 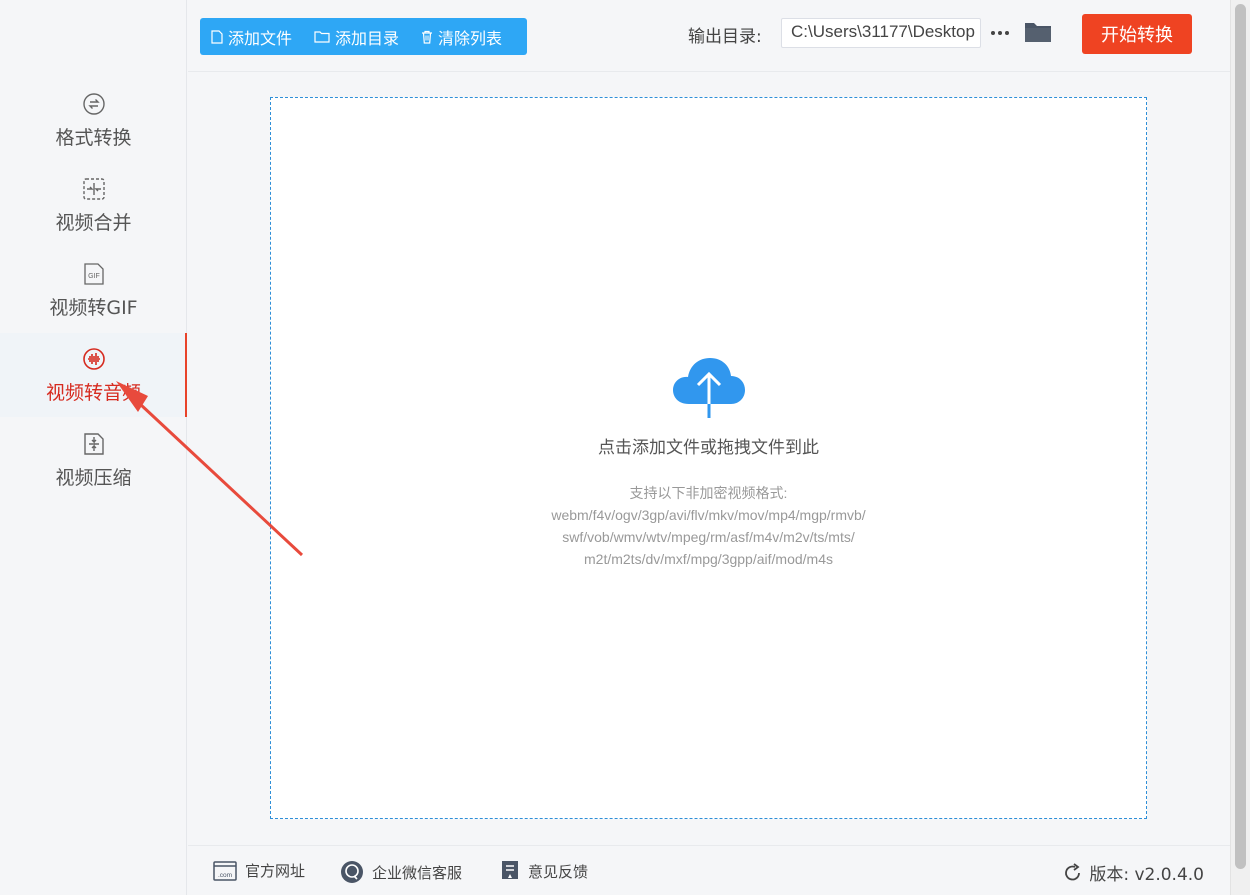 I want to click on formats-label: 支持以下非加密视频格式:, so click(x=708, y=493).